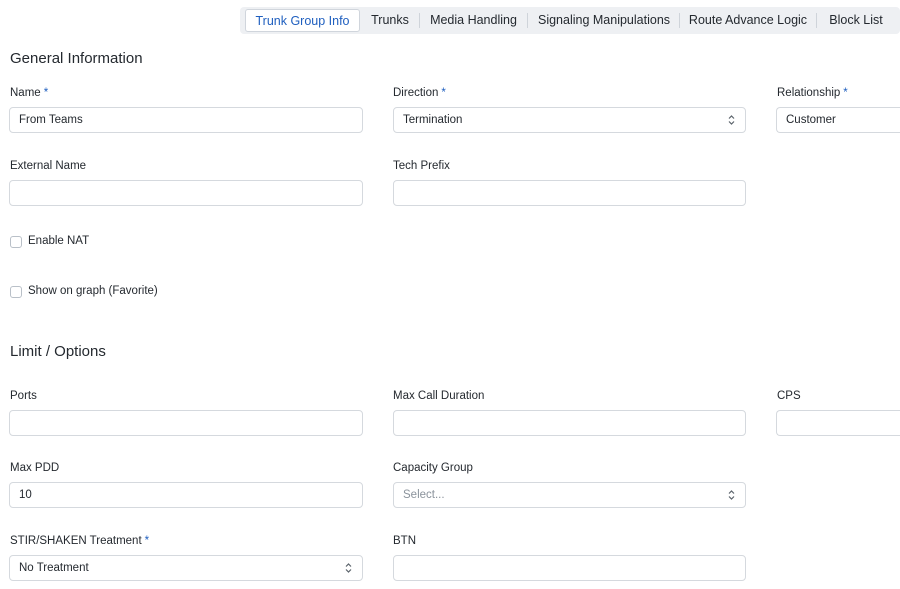  What do you see at coordinates (54, 568) in the screenshot?
I see `stir-shaken-value: No Treatment` at bounding box center [54, 568].